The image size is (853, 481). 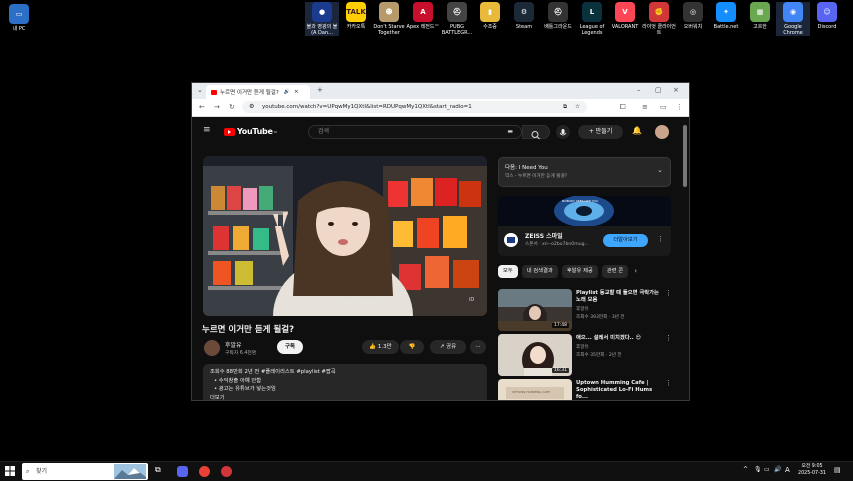 What do you see at coordinates (645, 107) in the screenshot?
I see `media-icon: ≡` at bounding box center [645, 107].